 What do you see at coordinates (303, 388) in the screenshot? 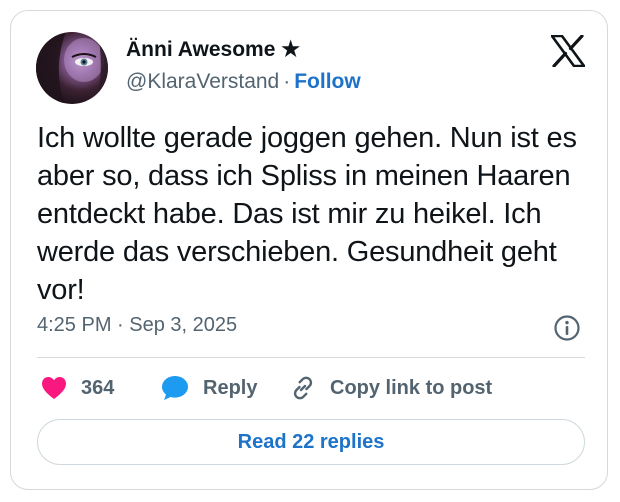
I see `link-icon` at bounding box center [303, 388].